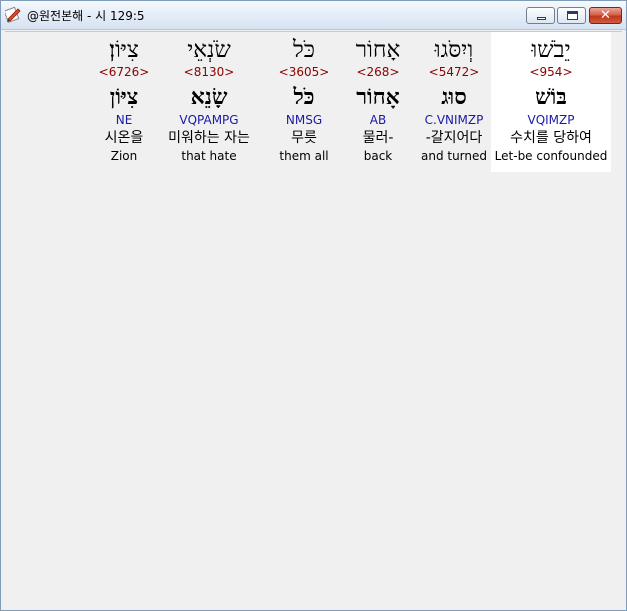 Image resolution: width=627 pixels, height=611 pixels. I want to click on close-button: ✕, so click(605, 15).